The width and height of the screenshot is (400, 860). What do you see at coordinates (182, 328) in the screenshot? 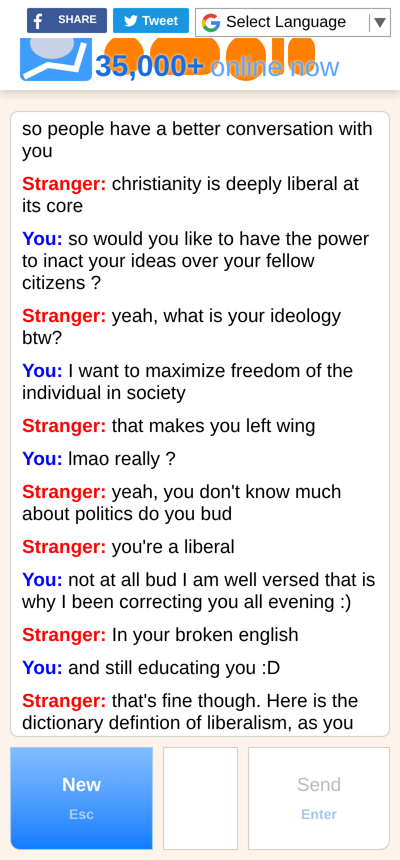
I see `chat-message: Stranger: yeah, what is your ideology btw?` at bounding box center [182, 328].